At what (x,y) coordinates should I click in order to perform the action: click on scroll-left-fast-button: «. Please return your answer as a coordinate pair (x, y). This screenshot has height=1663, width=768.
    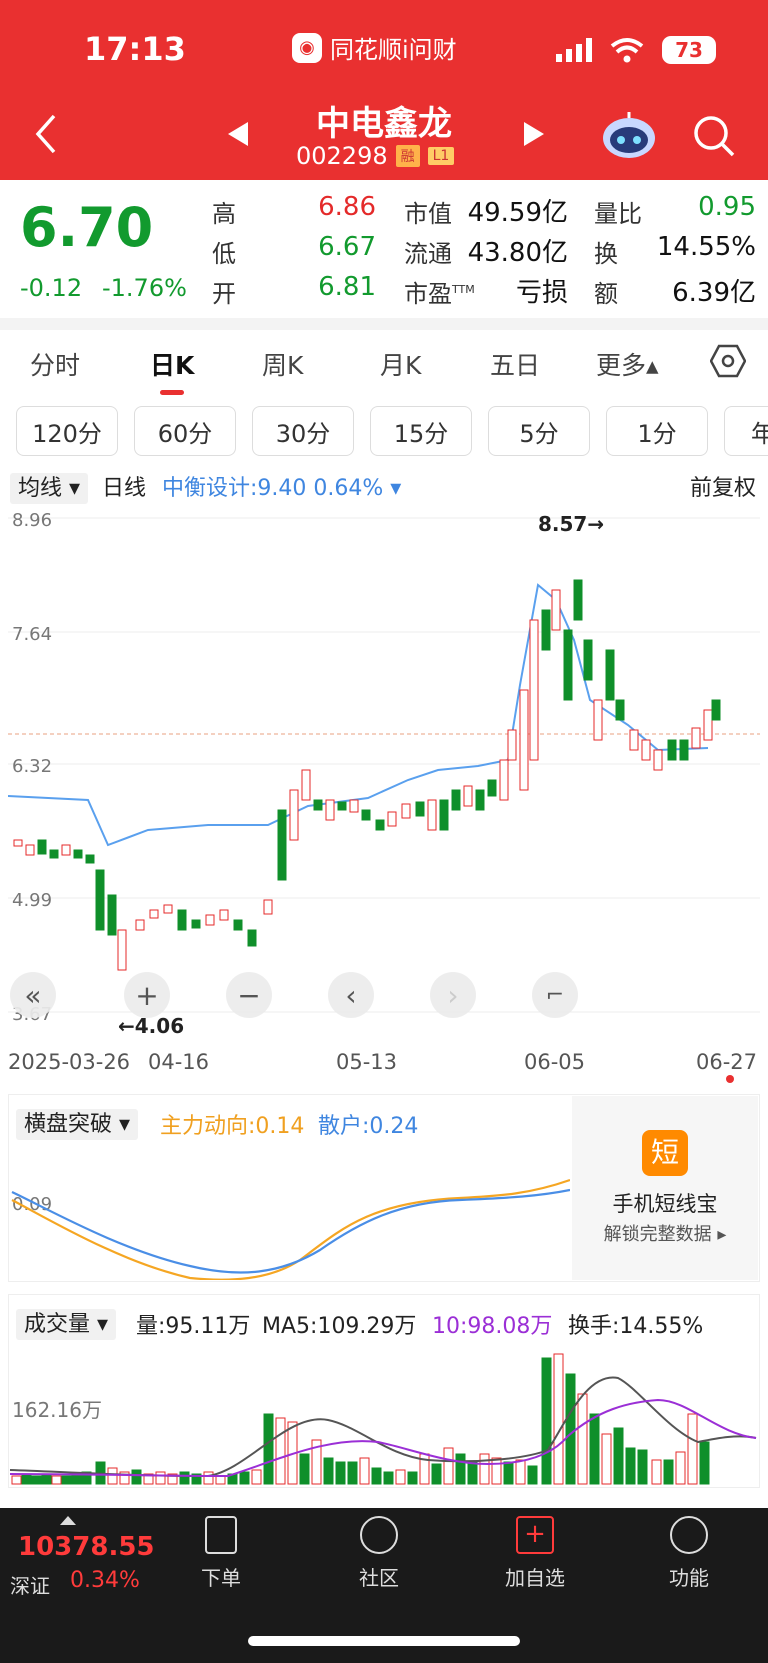
    Looking at the image, I should click on (33, 995).